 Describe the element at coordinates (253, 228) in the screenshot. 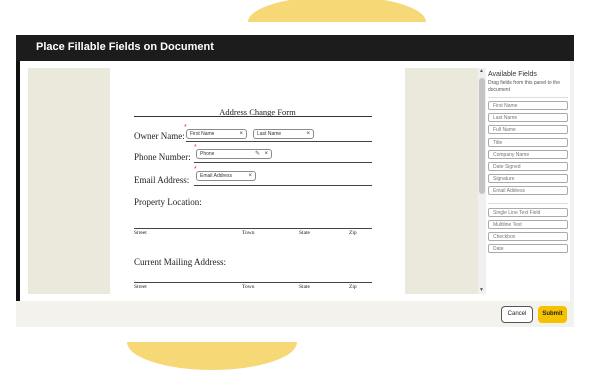

I see `property-address-line` at that location.